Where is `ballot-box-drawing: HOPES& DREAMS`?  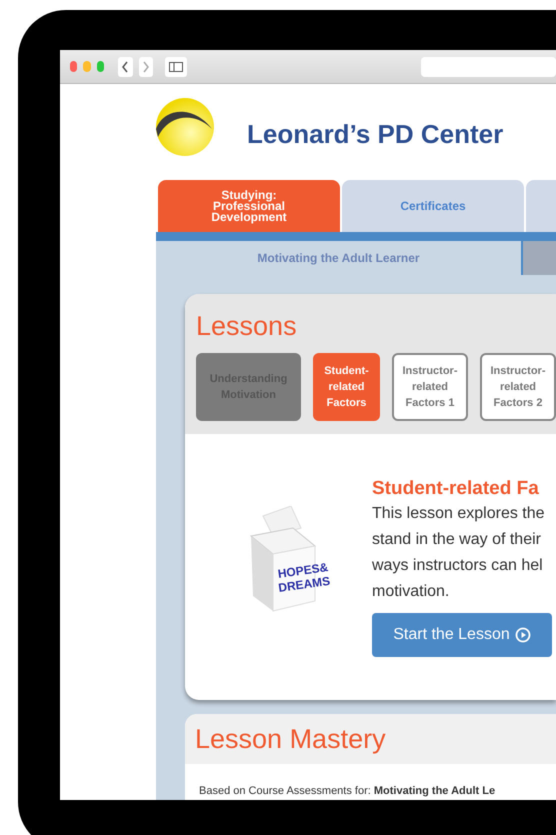 ballot-box-drawing: HOPES& DREAMS is located at coordinates (278, 561).